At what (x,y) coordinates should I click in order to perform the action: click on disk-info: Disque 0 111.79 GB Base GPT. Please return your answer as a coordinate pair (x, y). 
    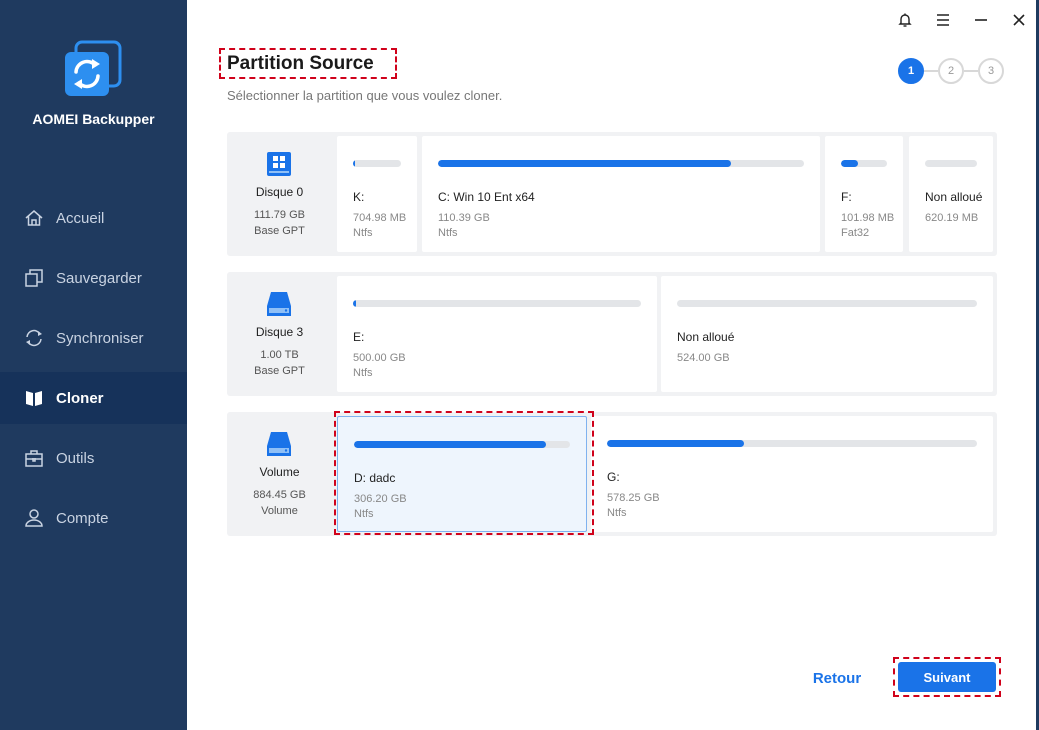
    Looking at the image, I should click on (279, 194).